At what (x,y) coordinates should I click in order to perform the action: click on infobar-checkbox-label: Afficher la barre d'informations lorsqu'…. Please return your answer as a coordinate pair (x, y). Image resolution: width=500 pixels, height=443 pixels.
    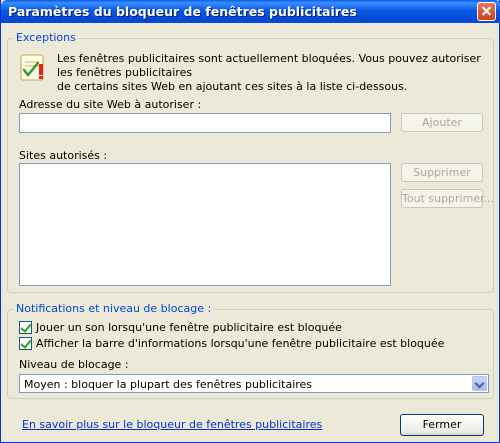
    Looking at the image, I should click on (240, 343).